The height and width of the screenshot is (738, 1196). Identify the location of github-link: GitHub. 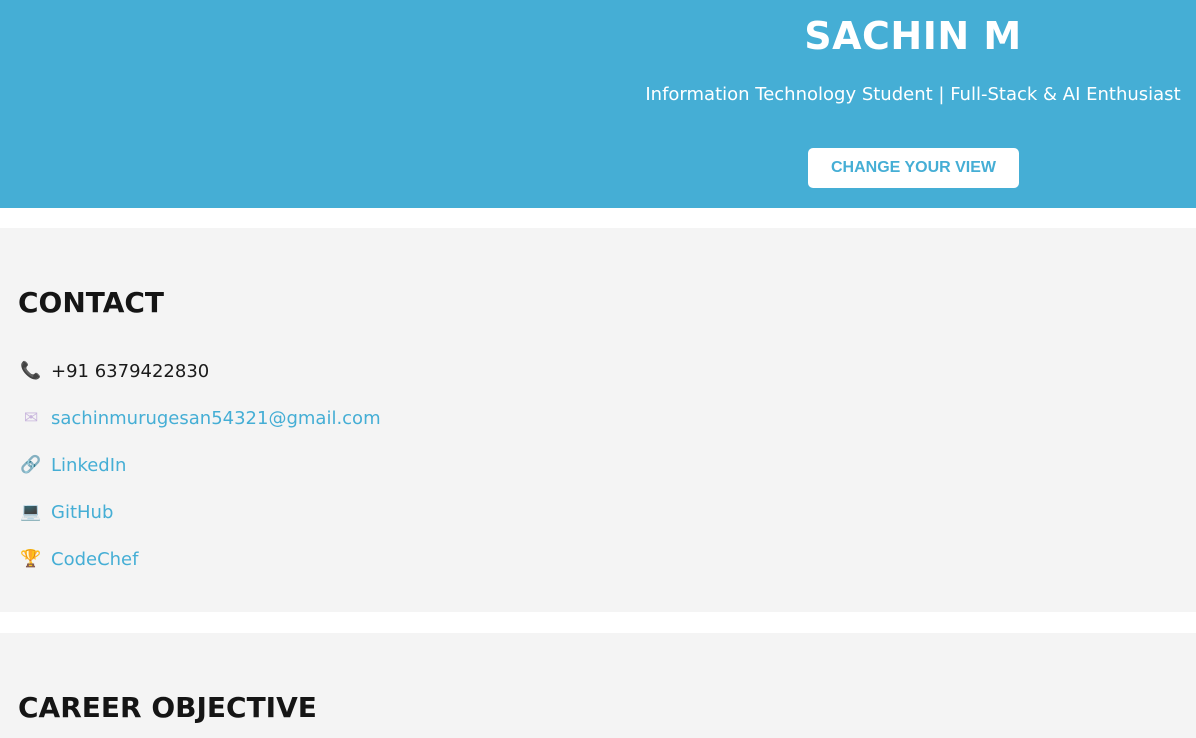
(82, 512).